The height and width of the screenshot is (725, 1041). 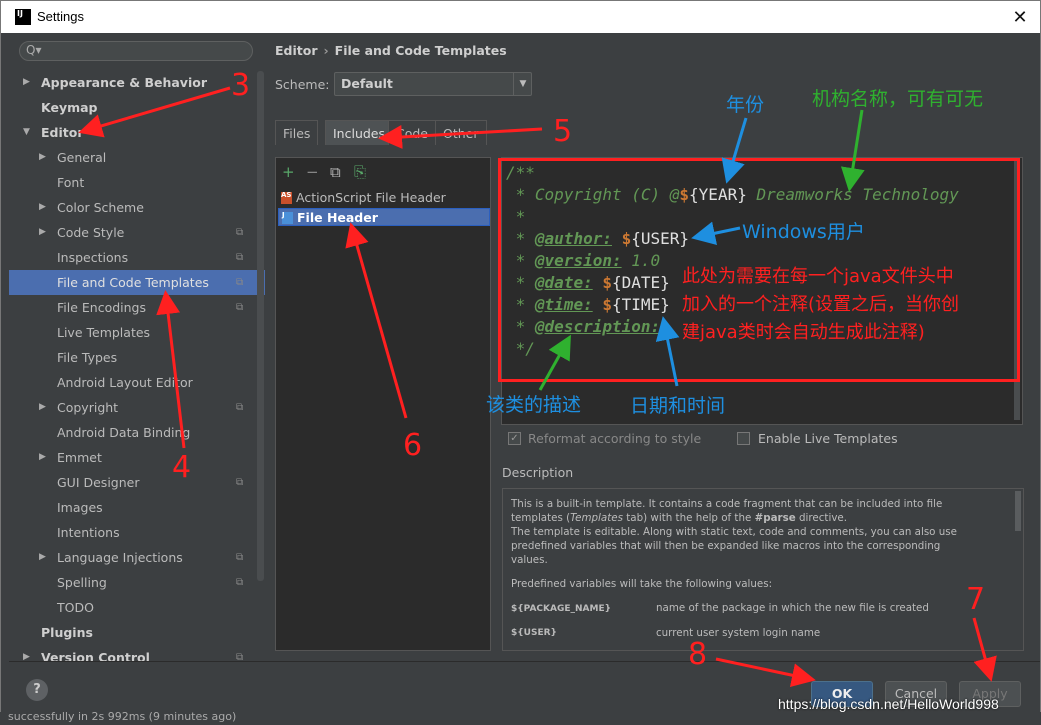 What do you see at coordinates (297, 132) in the screenshot?
I see `tab-files: Files` at bounding box center [297, 132].